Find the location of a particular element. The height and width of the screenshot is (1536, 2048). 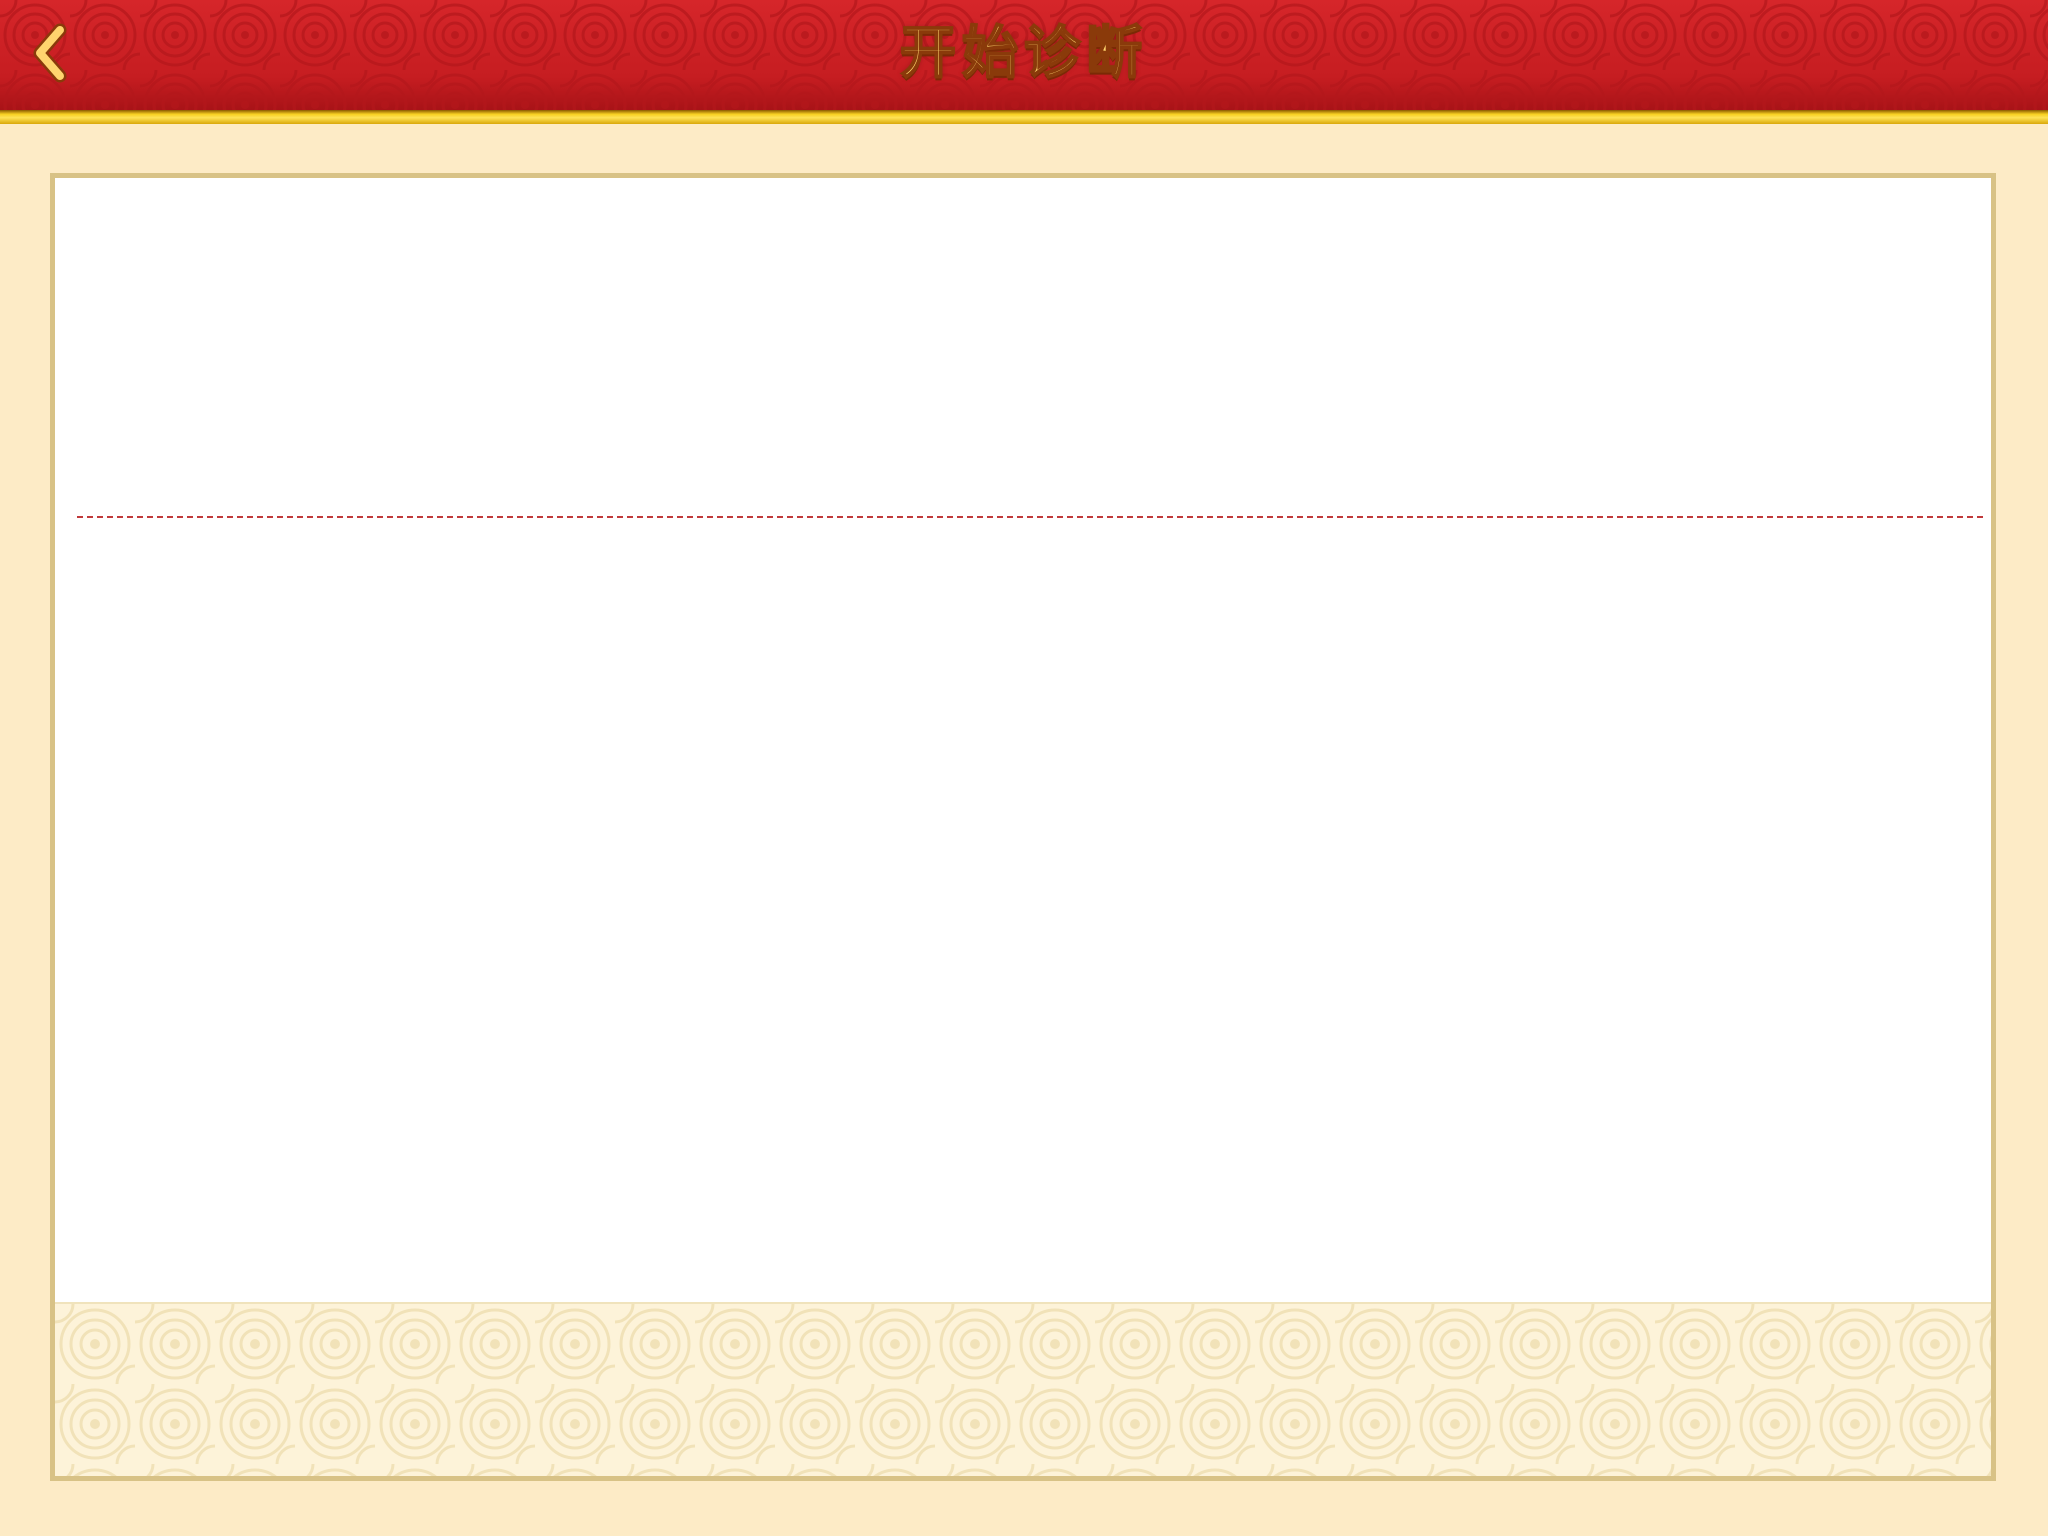

chevron-left-icon is located at coordinates (50, 53).